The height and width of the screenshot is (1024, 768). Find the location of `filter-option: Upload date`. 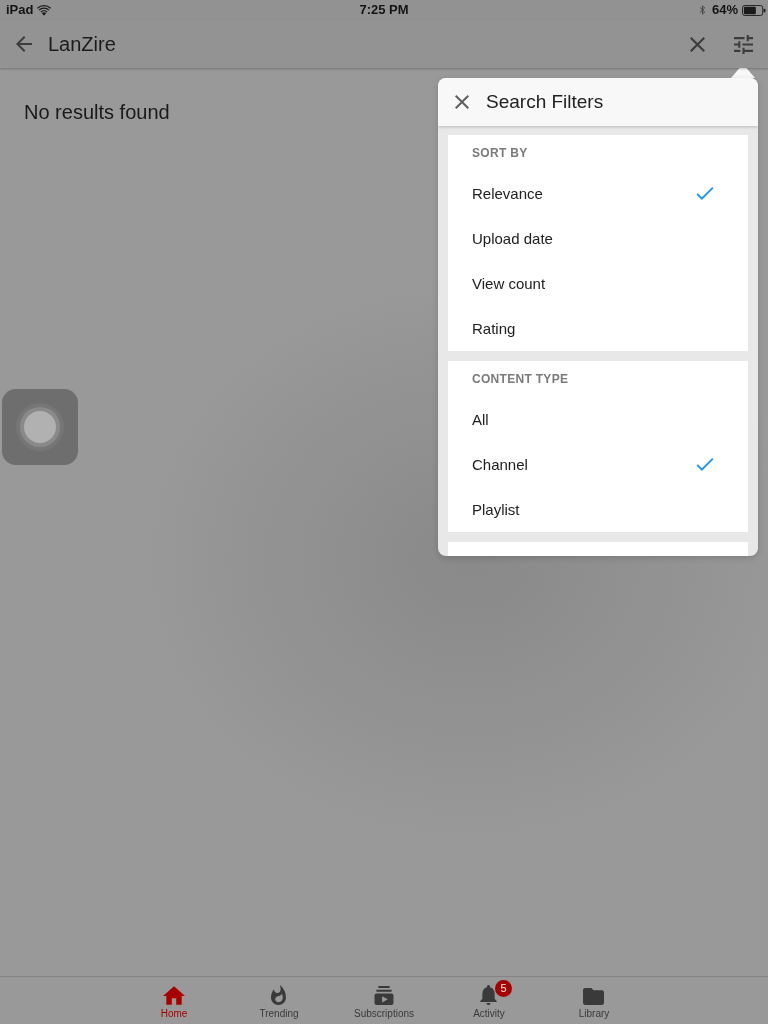

filter-option: Upload date is located at coordinates (598, 238).